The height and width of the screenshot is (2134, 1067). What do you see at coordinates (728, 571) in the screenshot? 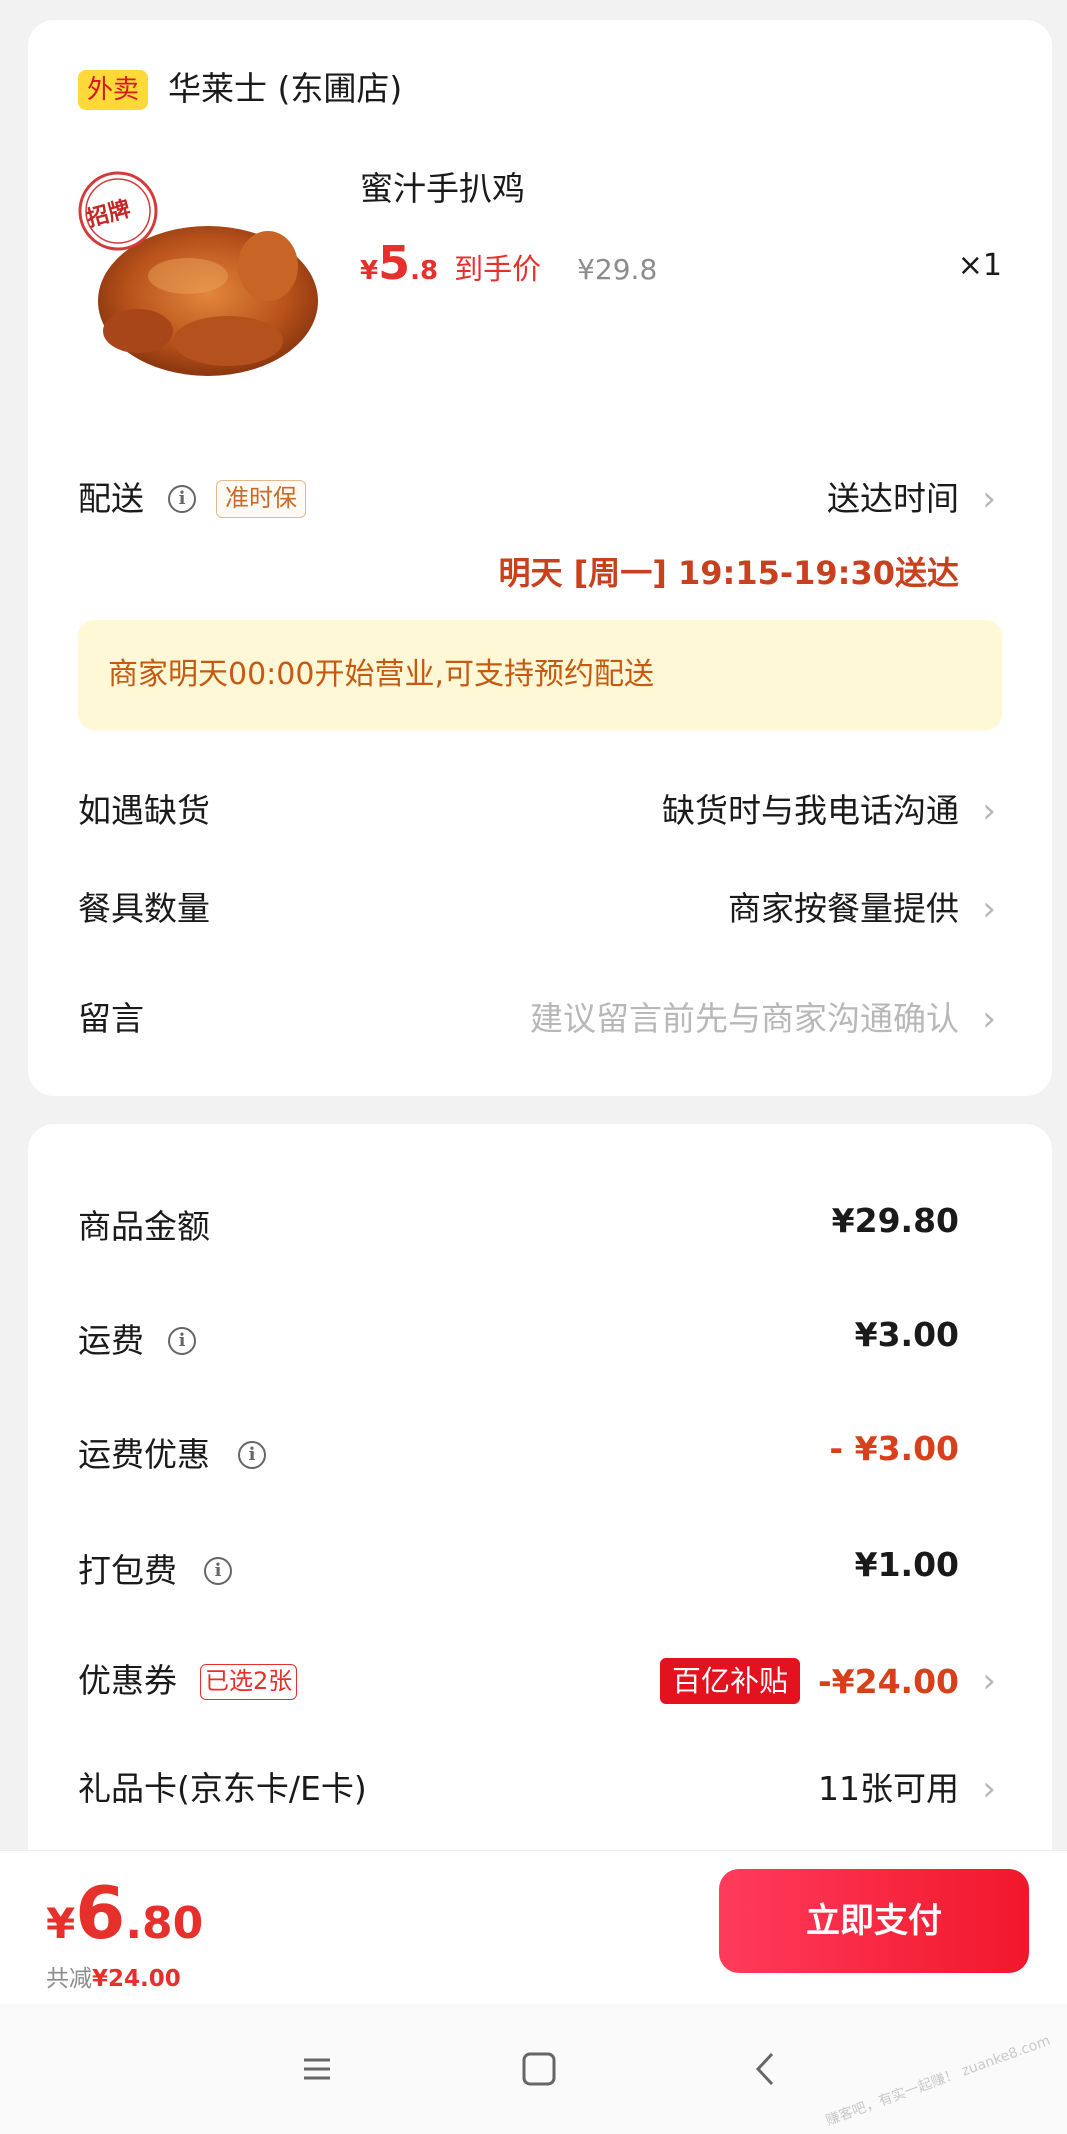
I see `delivery-time-value: 明天 [周一] 19:15-19:30送达` at bounding box center [728, 571].